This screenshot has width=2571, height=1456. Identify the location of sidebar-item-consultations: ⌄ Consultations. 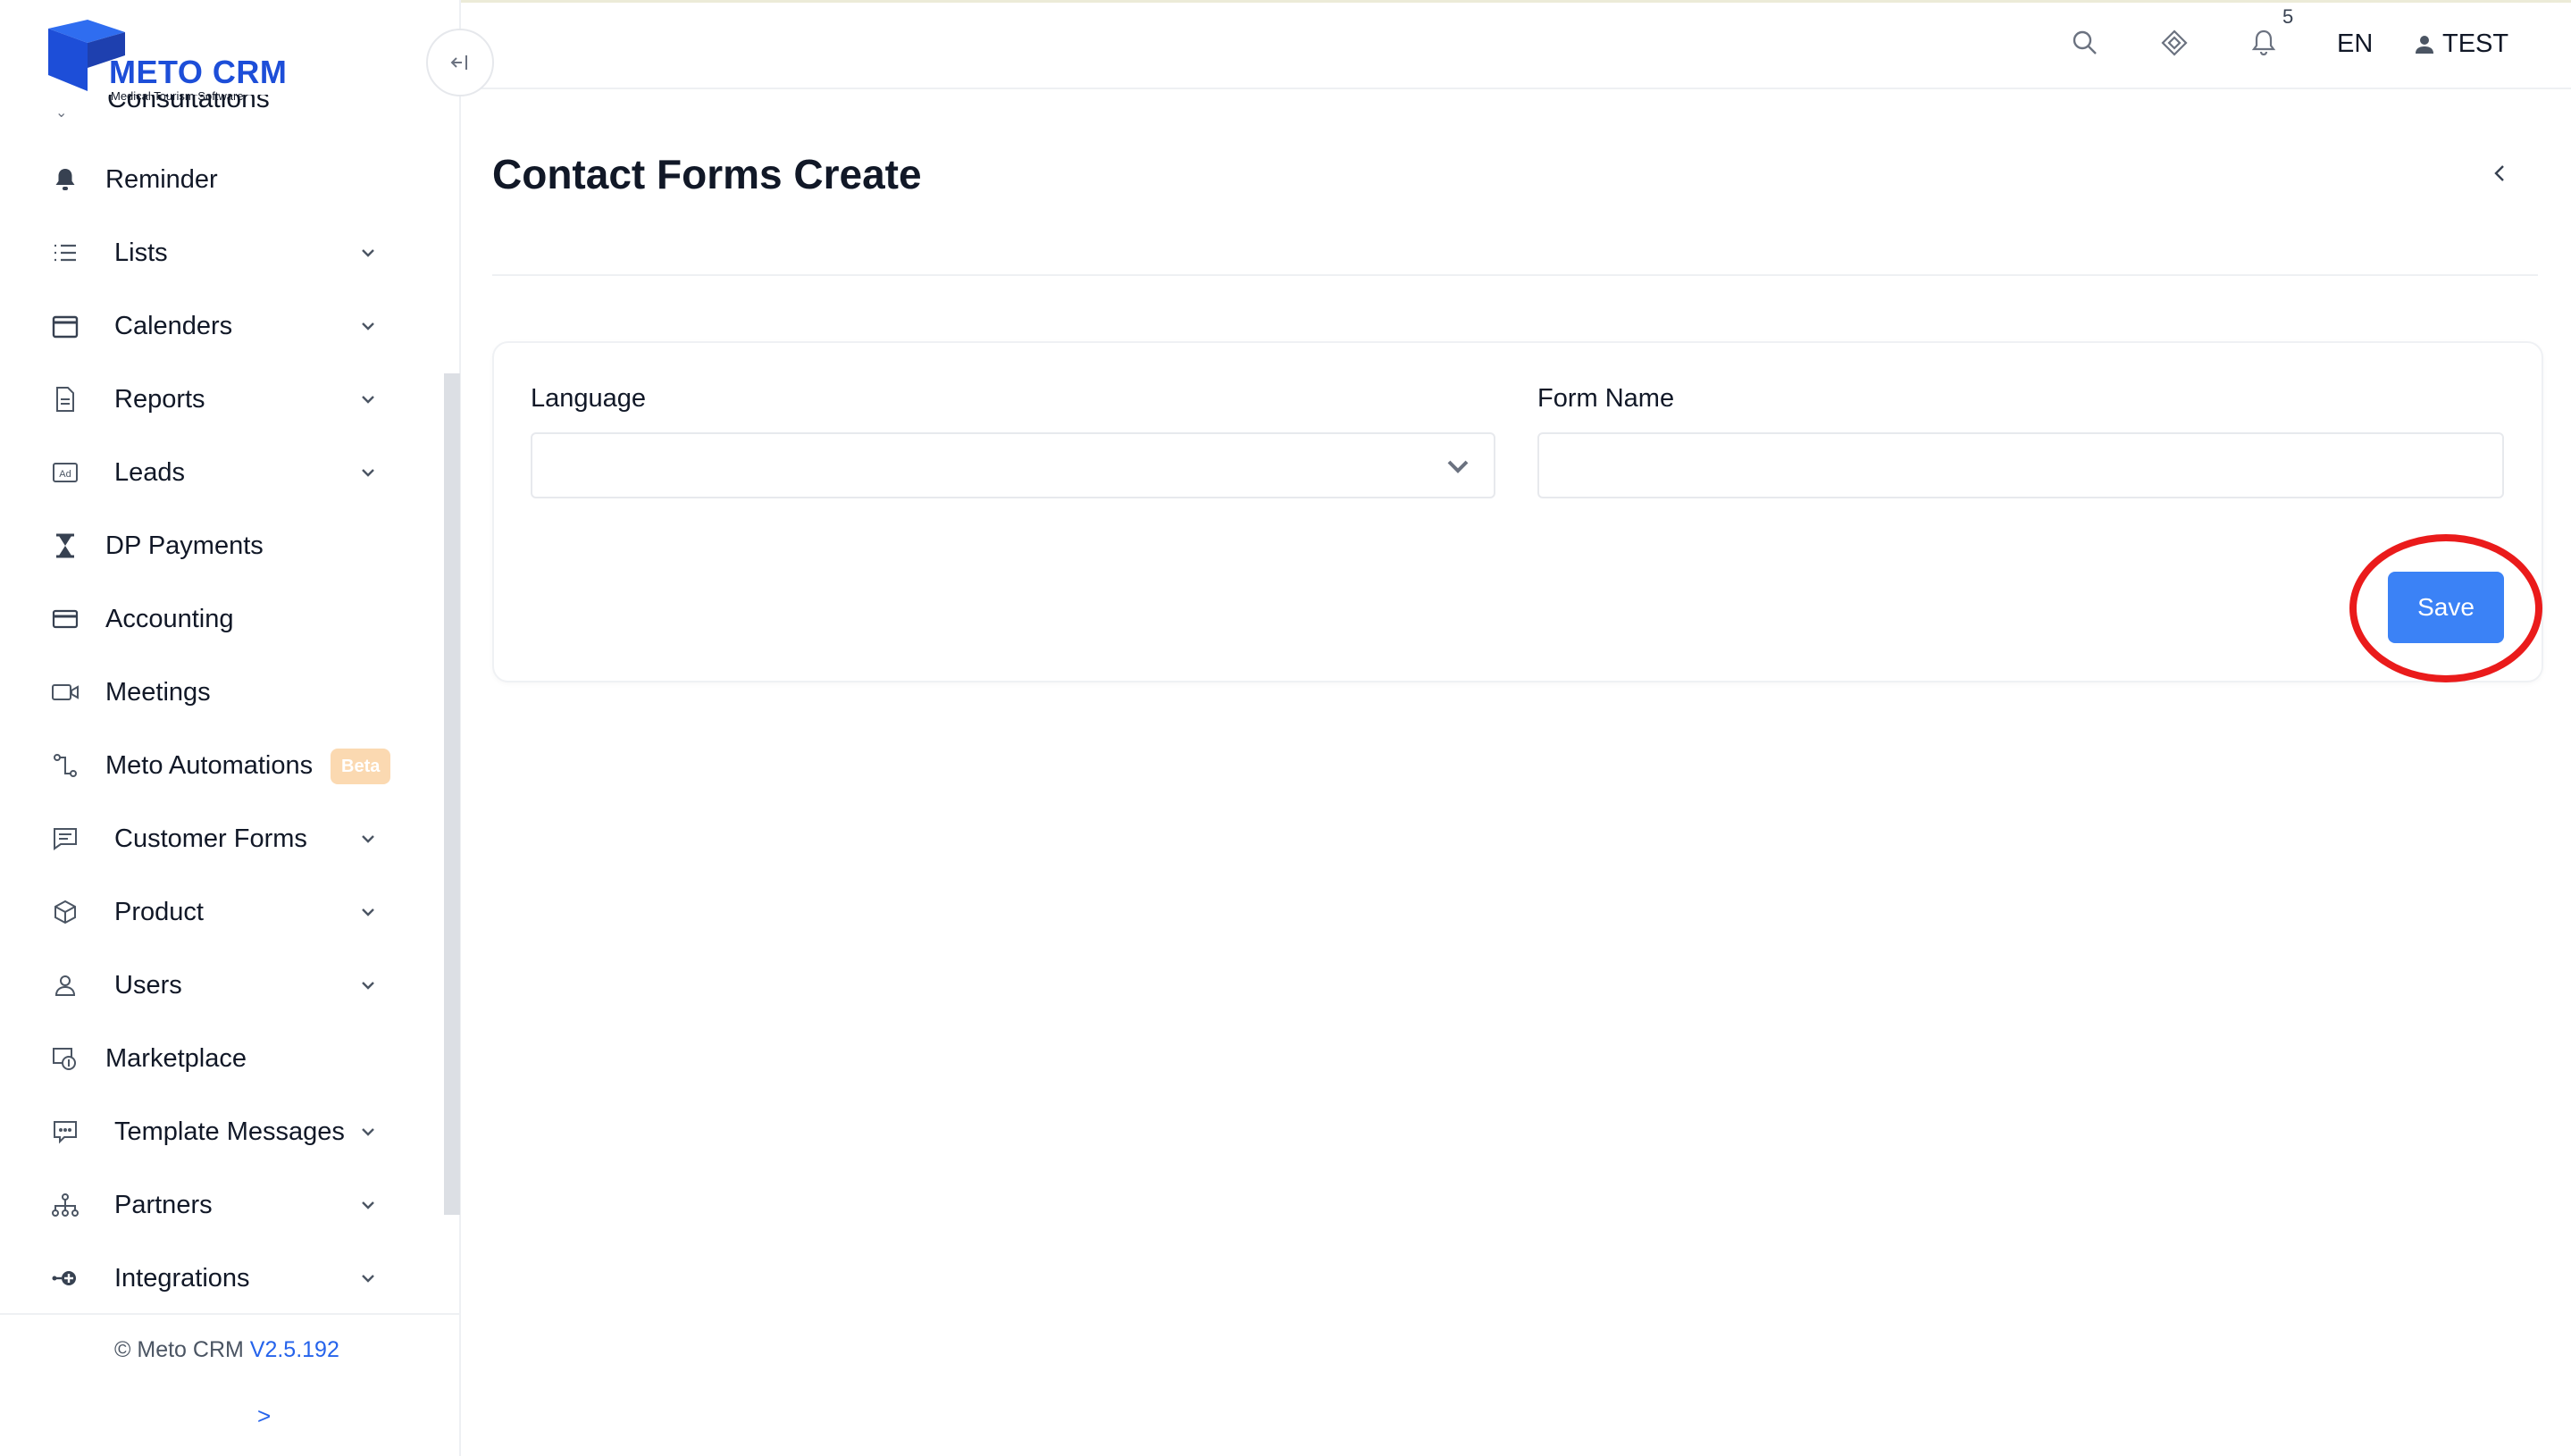
(212, 108).